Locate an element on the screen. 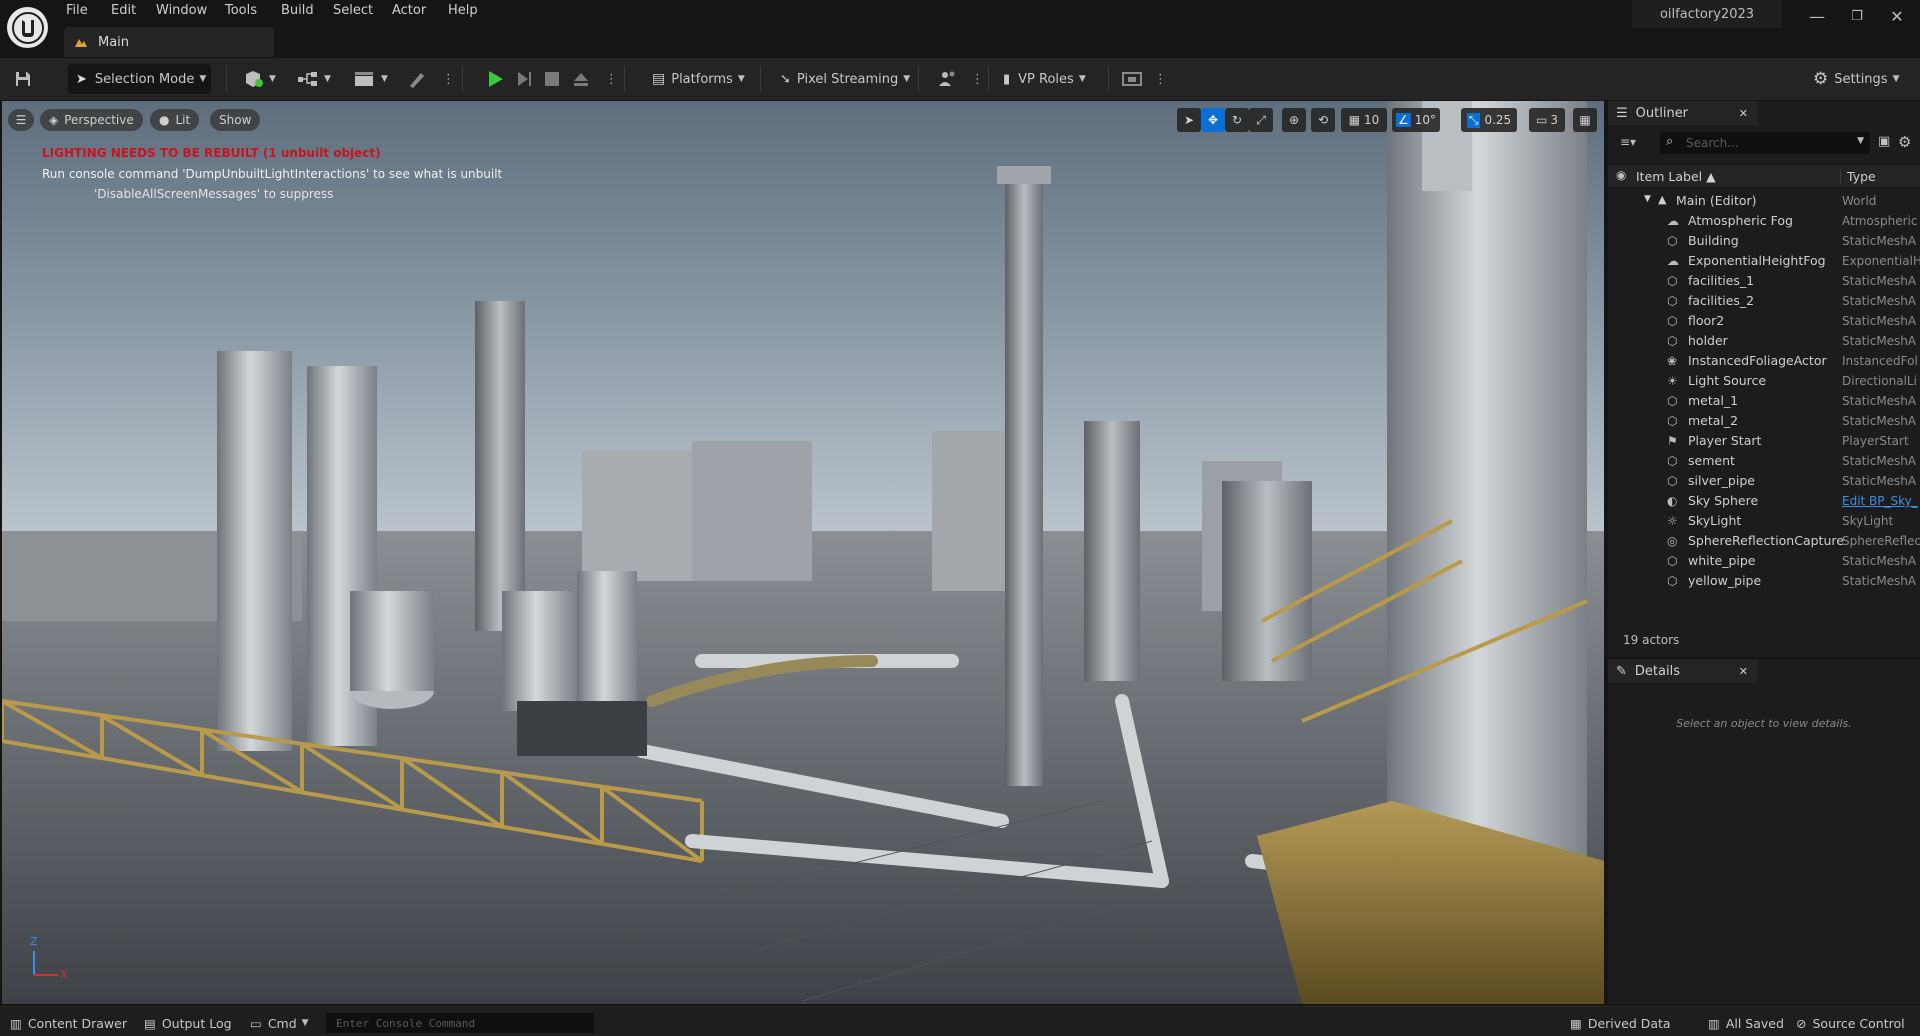  visibility-eye-icon: ◉ is located at coordinates (1621, 175).